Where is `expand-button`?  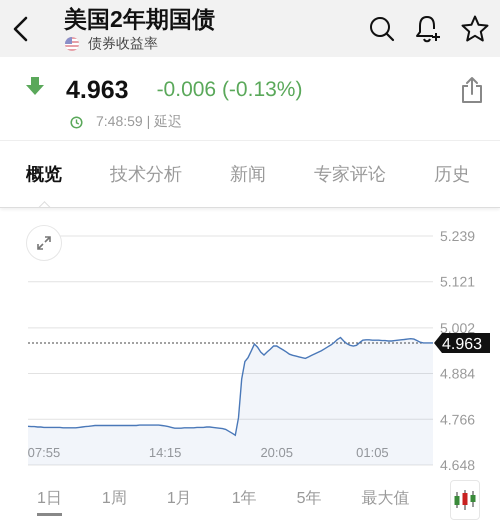
expand-button is located at coordinates (44, 243).